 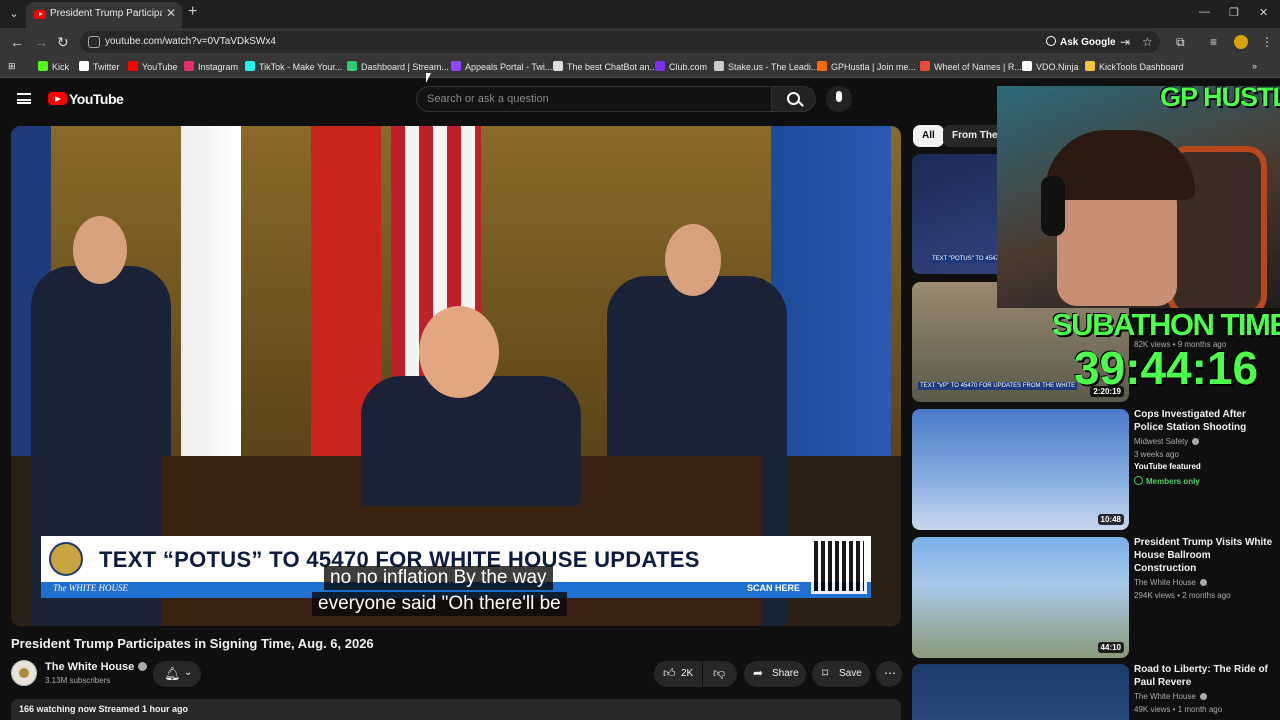 I want to click on ask-google-button: Ask Google, so click(x=1081, y=42).